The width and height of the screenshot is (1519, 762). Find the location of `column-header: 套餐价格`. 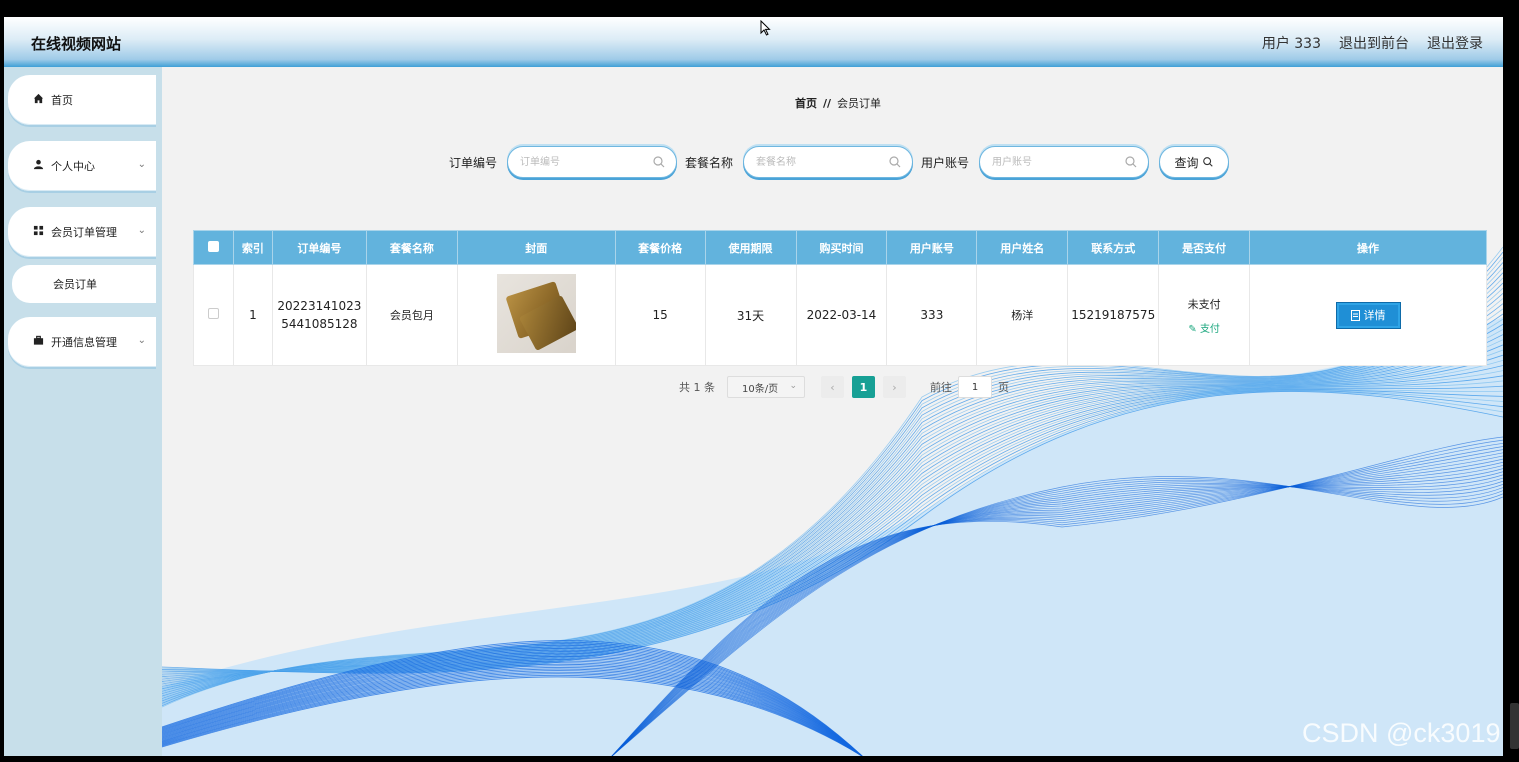

column-header: 套餐价格 is located at coordinates (660, 247).